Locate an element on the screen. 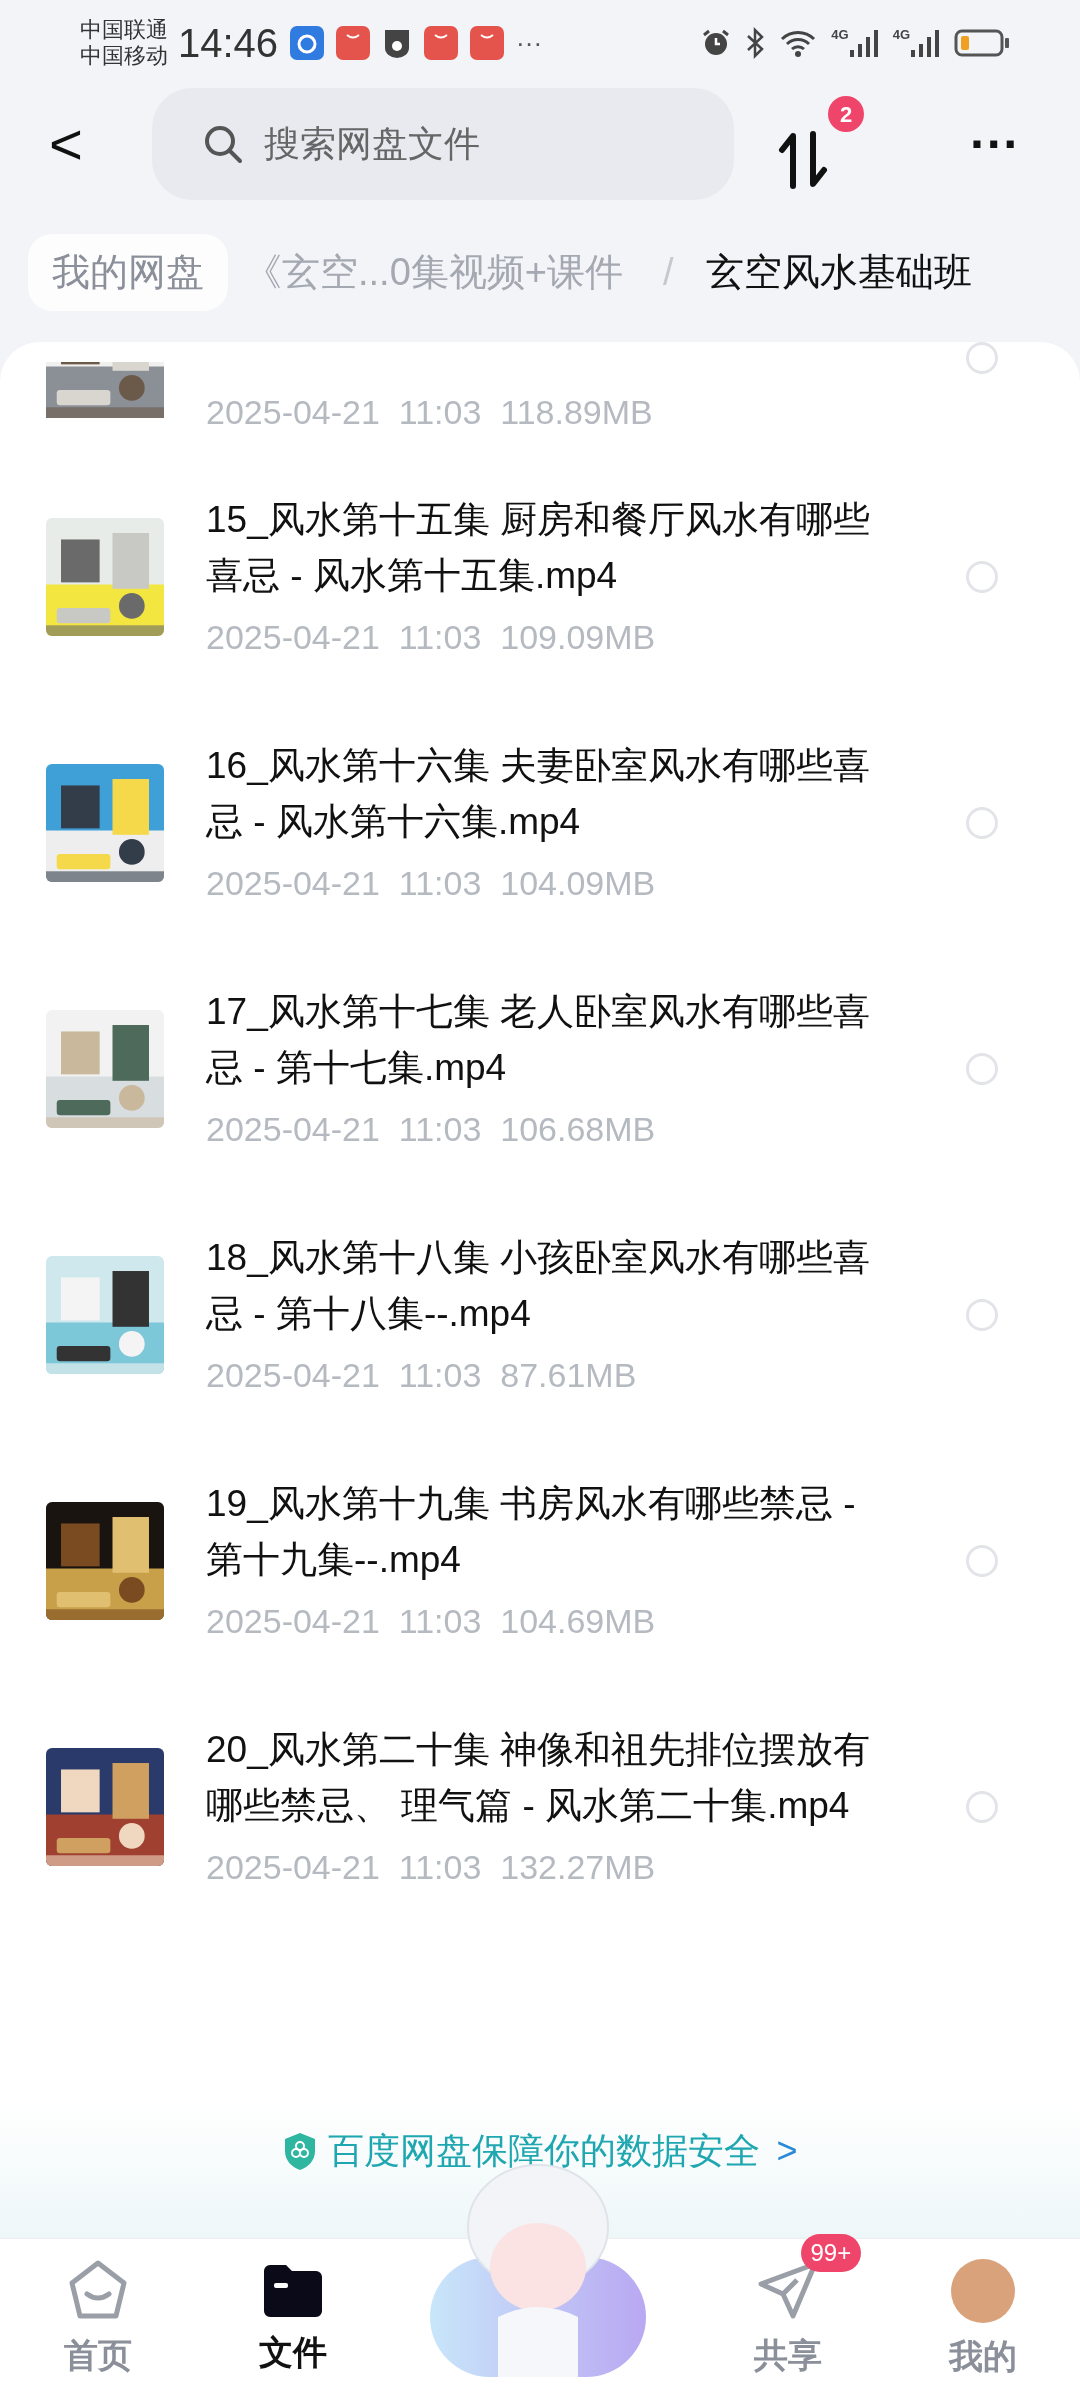 This screenshot has height=2400, width=1080. file-row: 18_风水第十八集 小孩卧室风水有哪些喜忌 - 第十八集--.mp4 2025-04-21 11:03 87.61MB is located at coordinates (540, 1315).